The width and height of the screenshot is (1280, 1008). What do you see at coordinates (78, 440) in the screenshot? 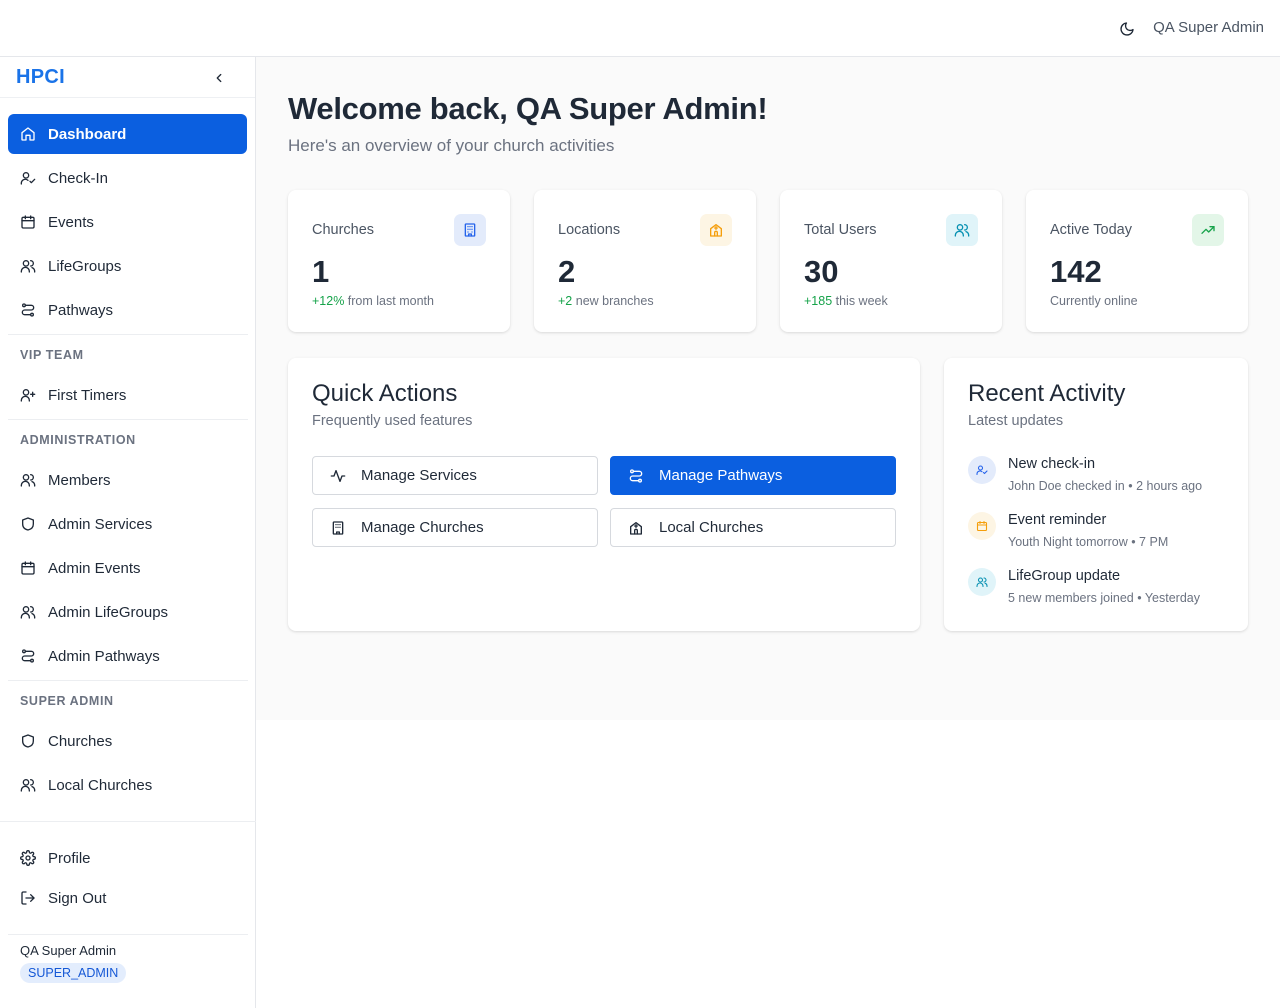
I see `section-label-administration: ADMINISTRATION` at bounding box center [78, 440].